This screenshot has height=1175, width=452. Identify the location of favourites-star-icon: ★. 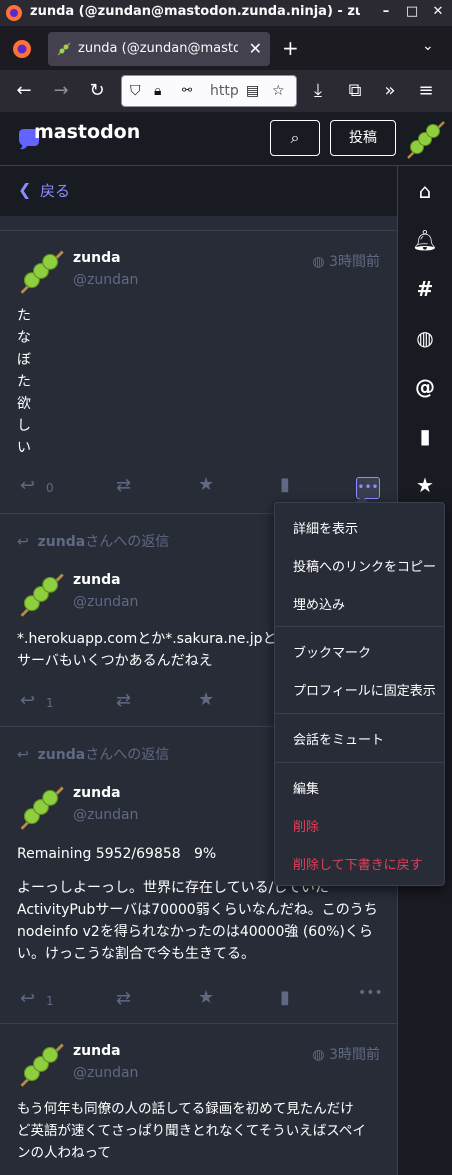
(425, 485).